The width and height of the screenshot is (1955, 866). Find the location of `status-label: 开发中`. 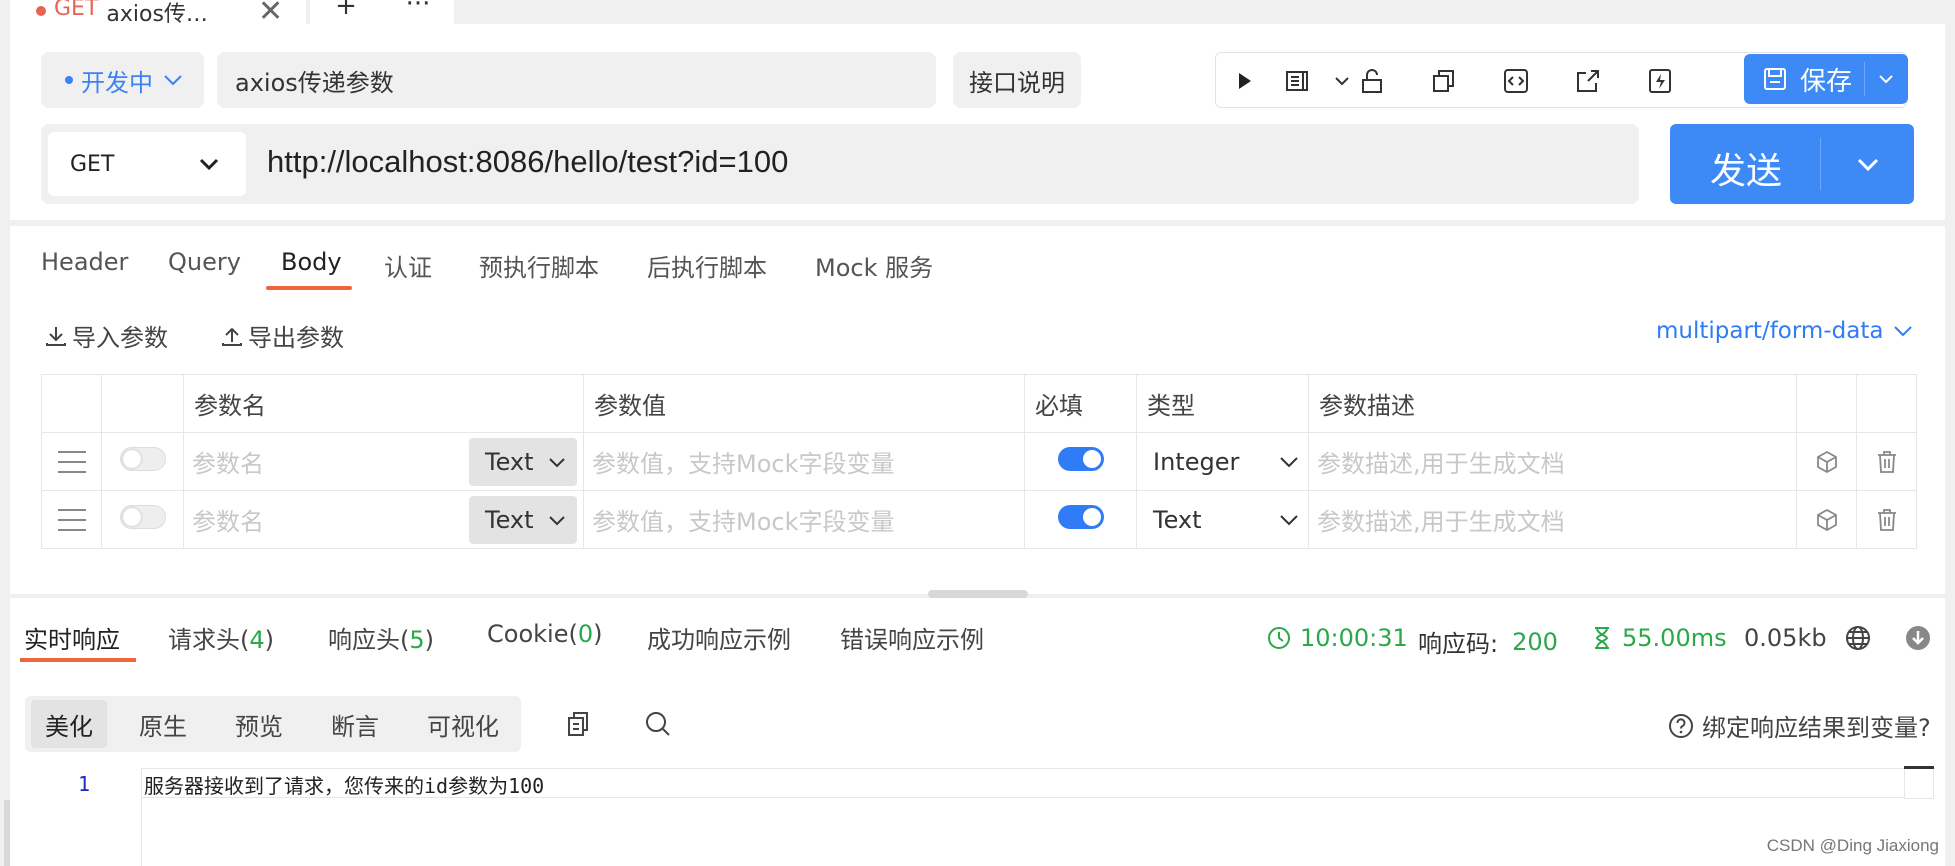

status-label: 开发中 is located at coordinates (117, 82).